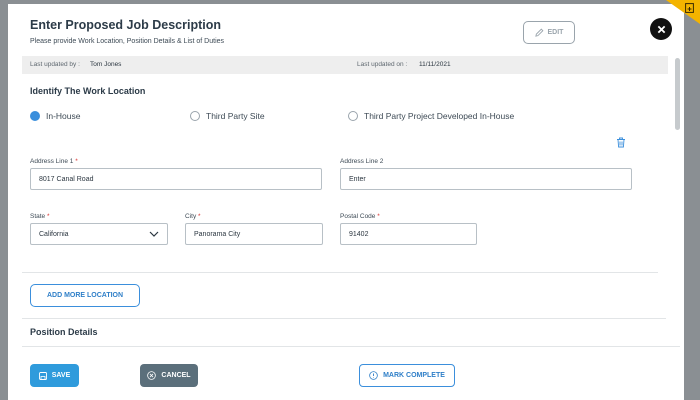 This screenshot has height=400, width=700. What do you see at coordinates (154, 234) in the screenshot?
I see `chevron-down-icon` at bounding box center [154, 234].